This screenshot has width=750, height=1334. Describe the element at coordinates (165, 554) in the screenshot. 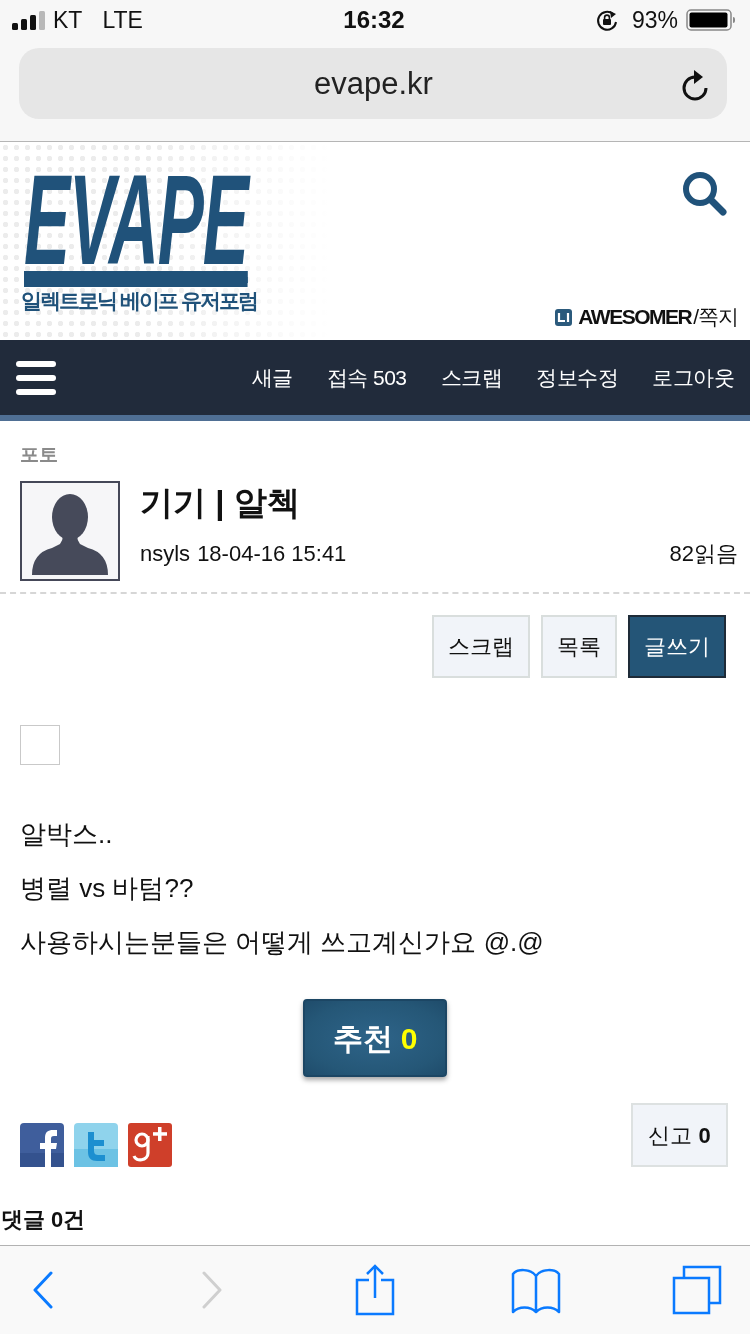

I see `author-name: nsyls` at that location.